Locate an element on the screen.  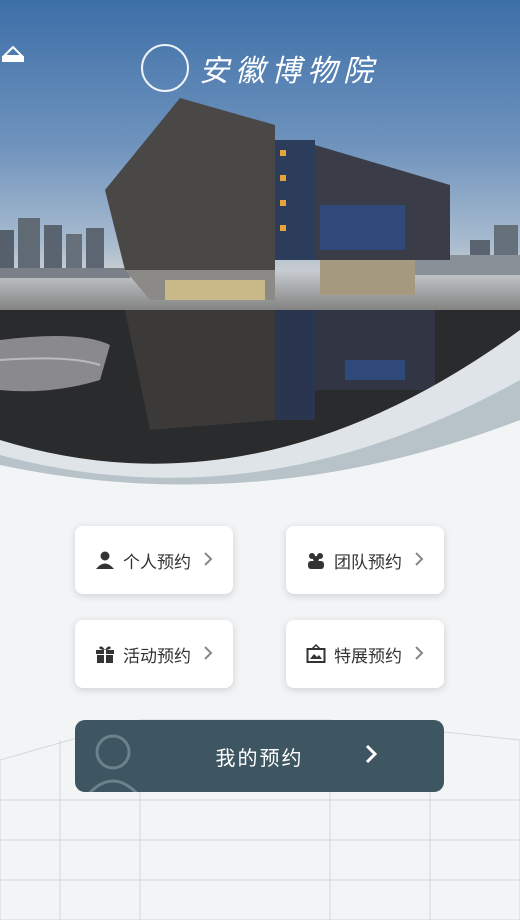
group-icon is located at coordinates (316, 560).